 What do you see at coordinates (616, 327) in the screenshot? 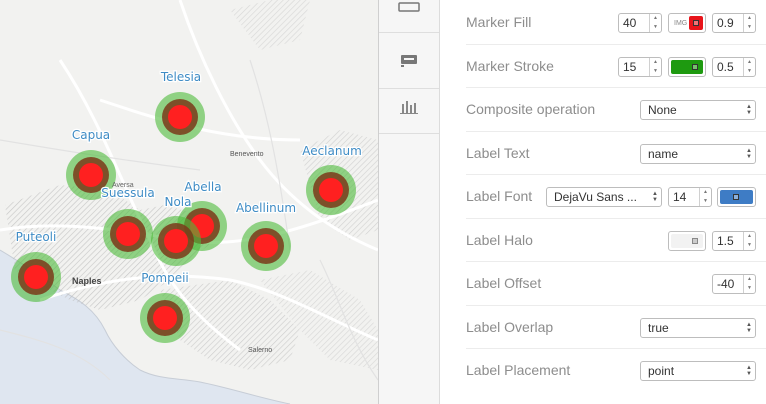
I see `row-label-overlap: Label Overlap true ▲ ▼` at bounding box center [616, 327].